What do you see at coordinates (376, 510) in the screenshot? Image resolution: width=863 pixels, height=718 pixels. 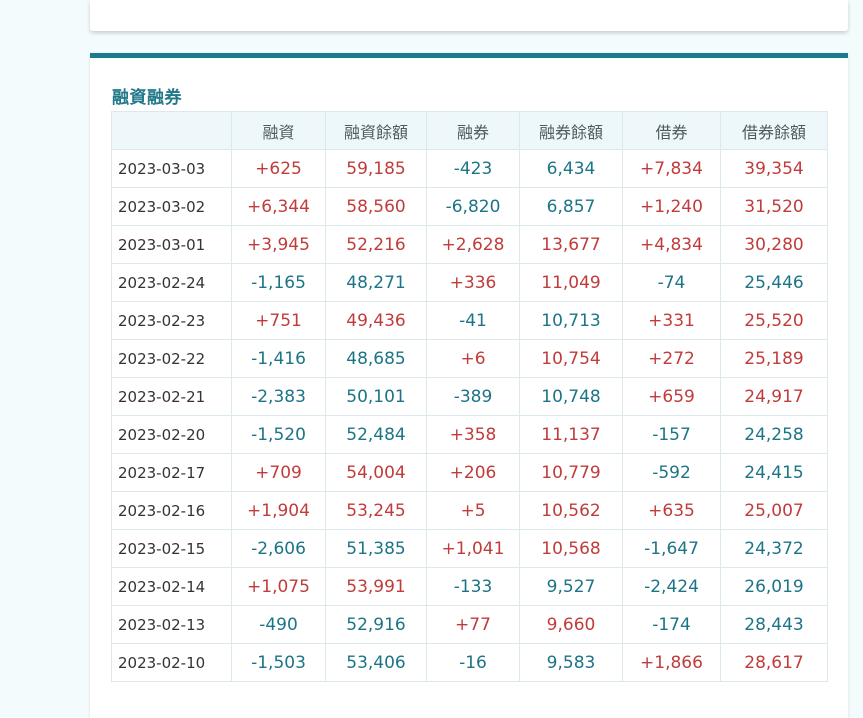 I see `cell-margin-balance: 53,245` at bounding box center [376, 510].